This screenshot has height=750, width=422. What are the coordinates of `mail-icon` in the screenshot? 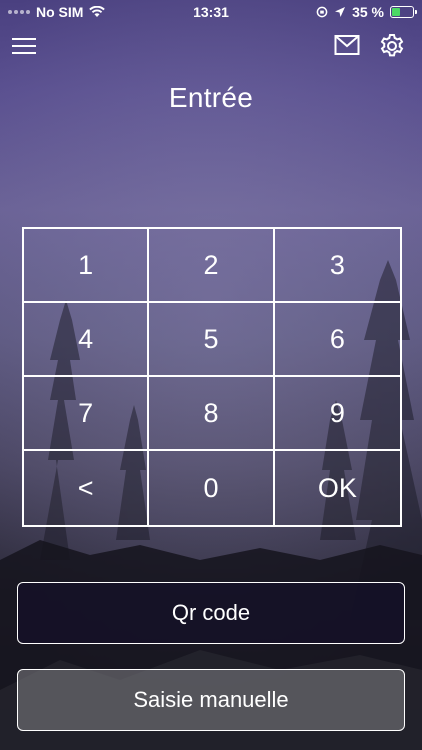 It's located at (347, 45).